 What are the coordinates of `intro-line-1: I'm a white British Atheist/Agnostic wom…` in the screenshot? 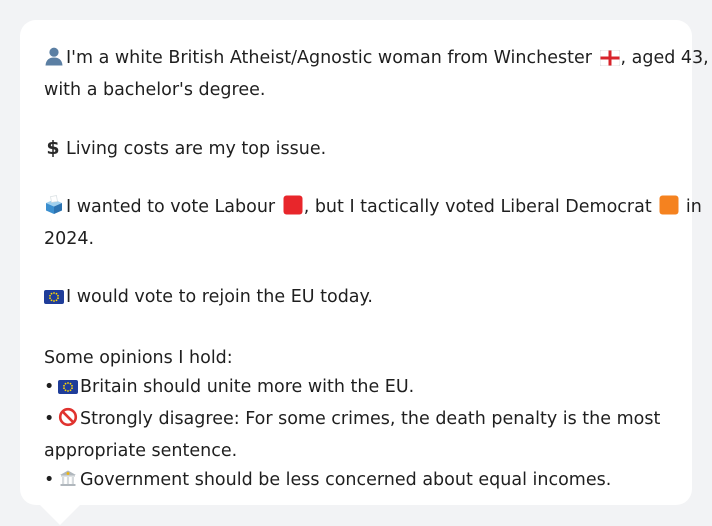 It's located at (376, 60).